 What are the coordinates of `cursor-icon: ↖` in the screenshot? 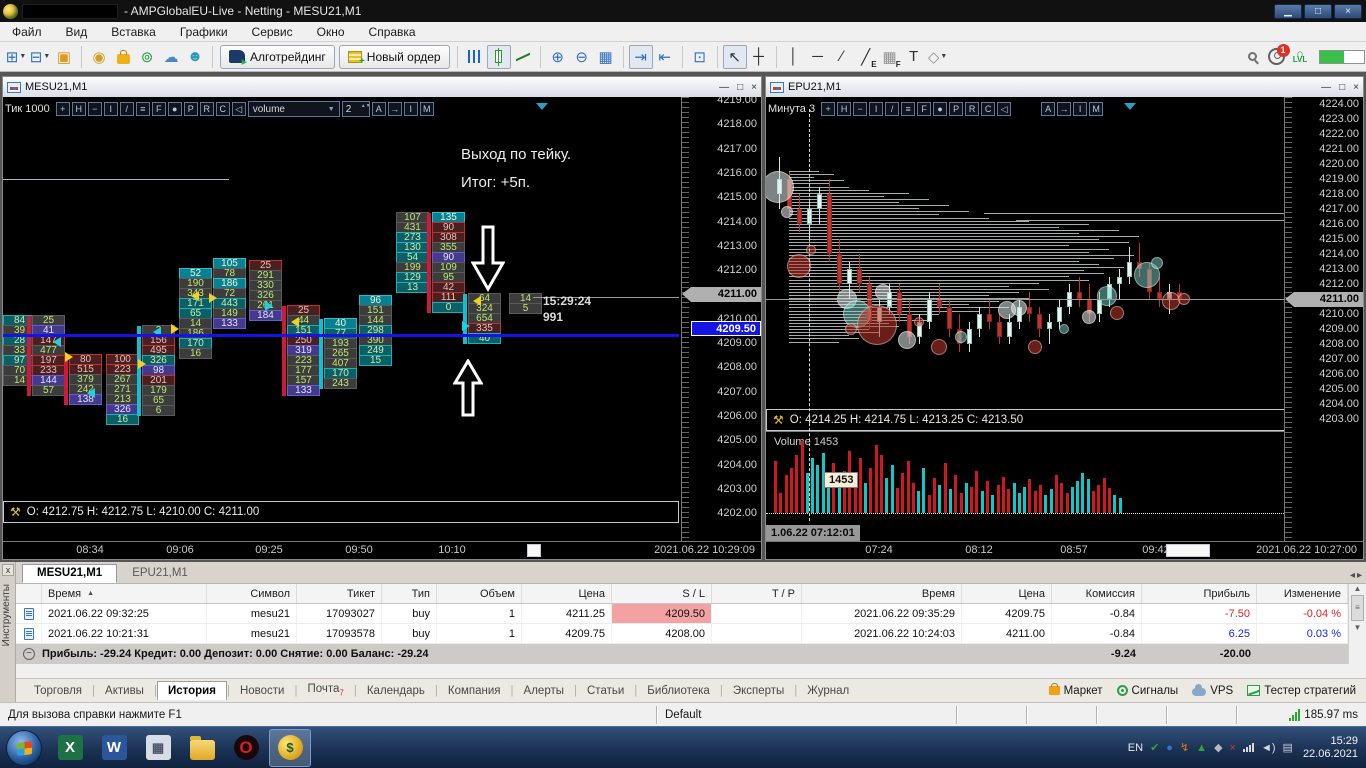 It's located at (734, 56).